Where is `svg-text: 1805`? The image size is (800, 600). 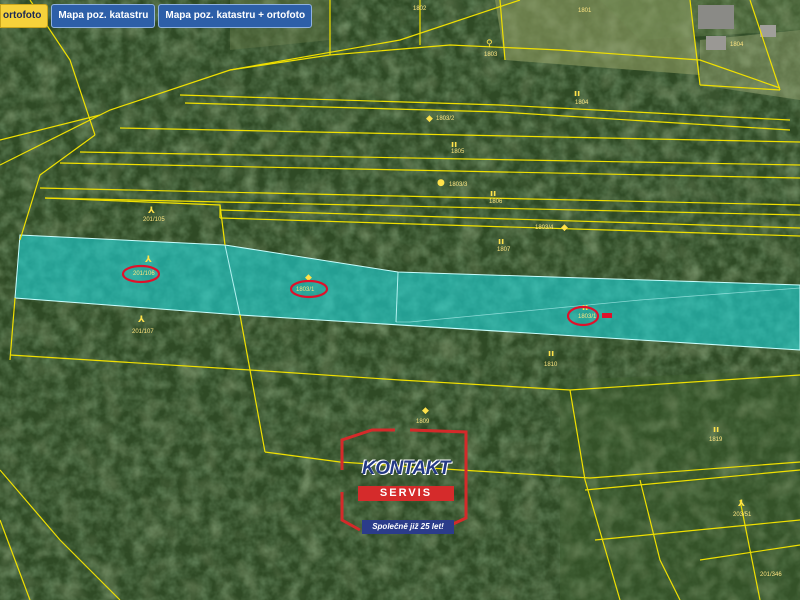
svg-text: 1805 is located at coordinates (458, 152).